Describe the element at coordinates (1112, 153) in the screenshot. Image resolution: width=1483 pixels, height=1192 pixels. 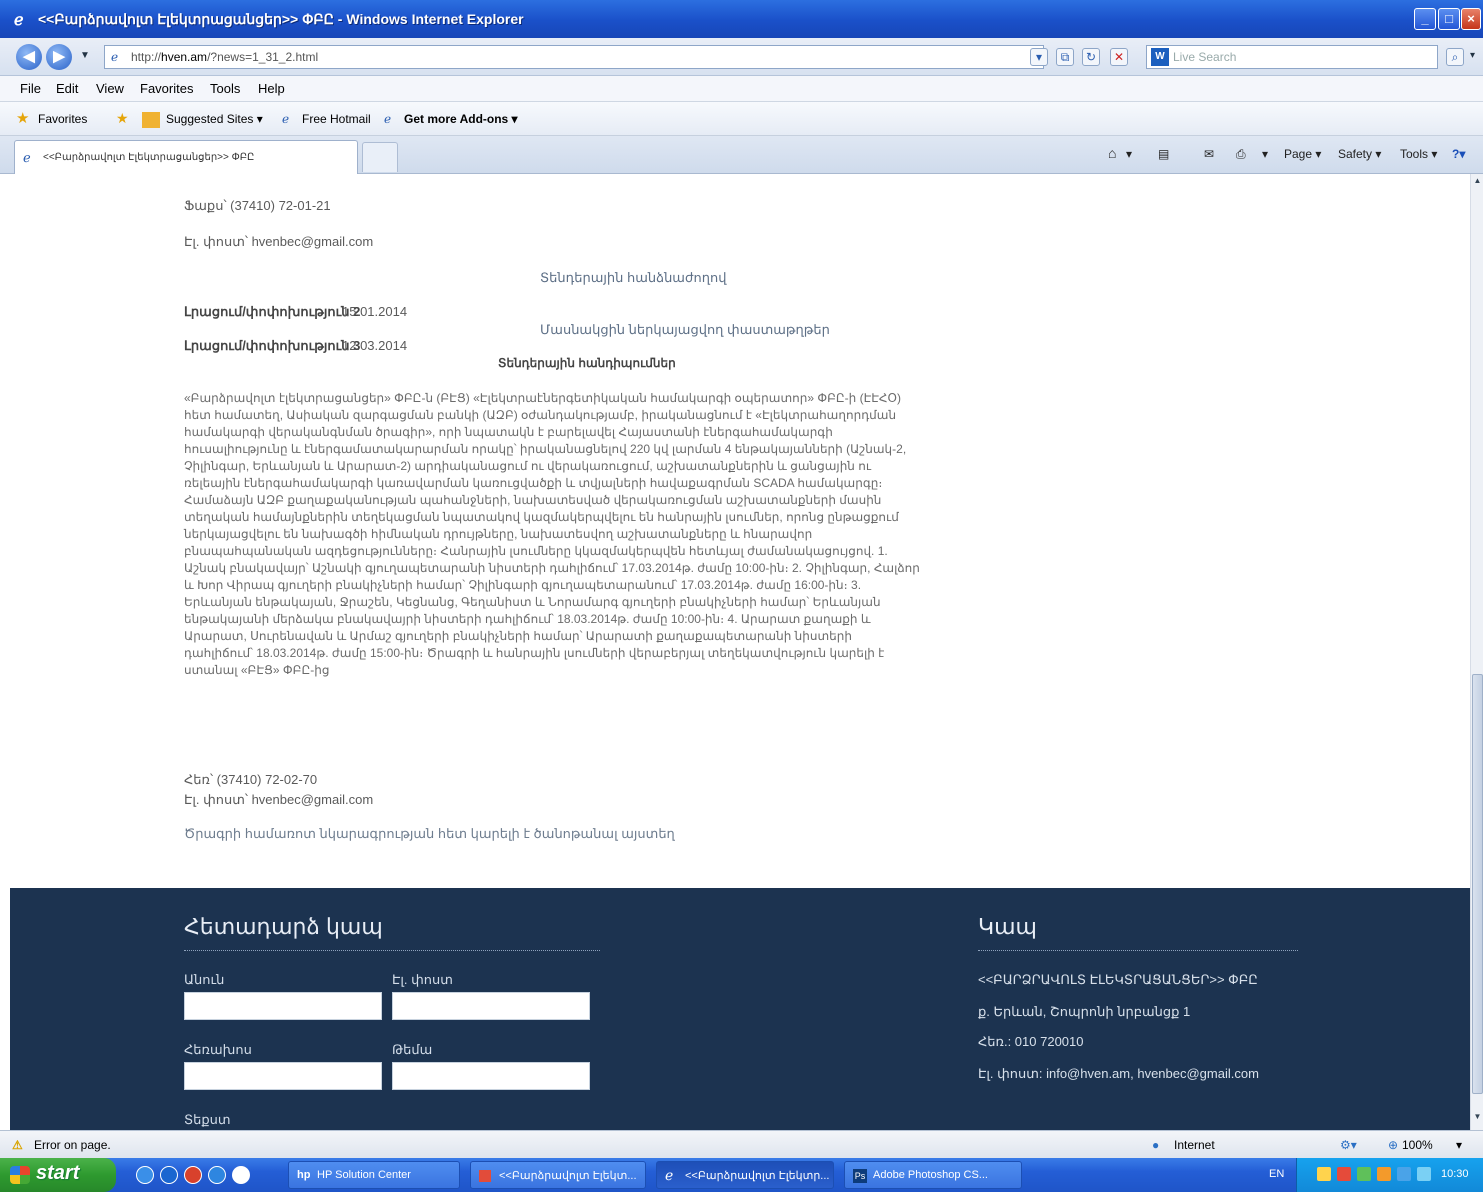
I see `home-icon: ⌂` at that location.